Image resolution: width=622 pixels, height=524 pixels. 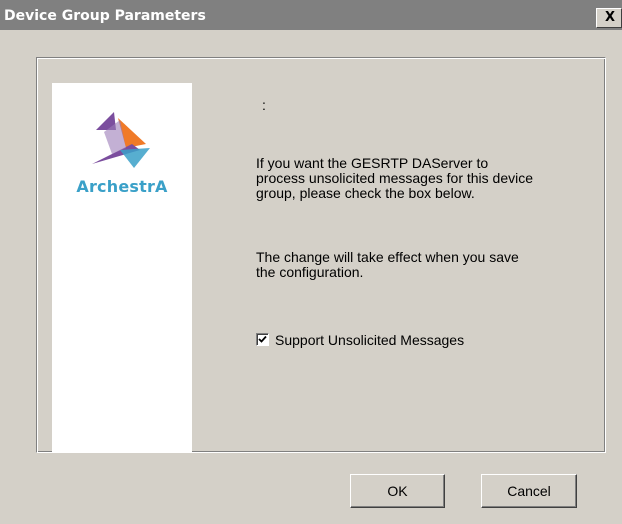 I want to click on logo-text: ArchestrA, so click(x=122, y=186).